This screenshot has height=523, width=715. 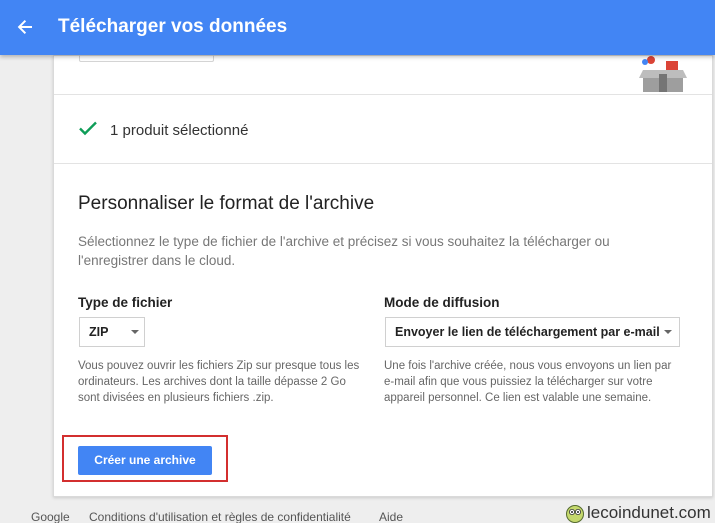 I want to click on selected-count: 1 produit sélectionné, so click(x=179, y=130).